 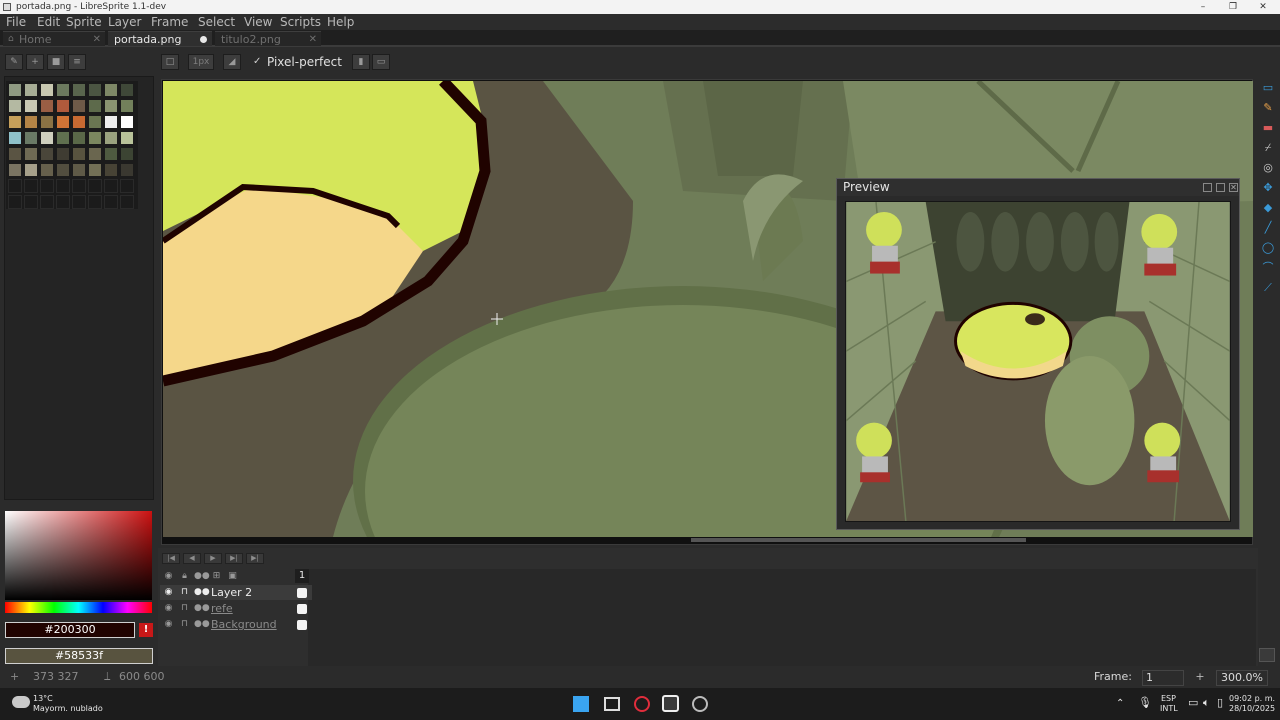 I want to click on menu-help: Help, so click(x=340, y=22).